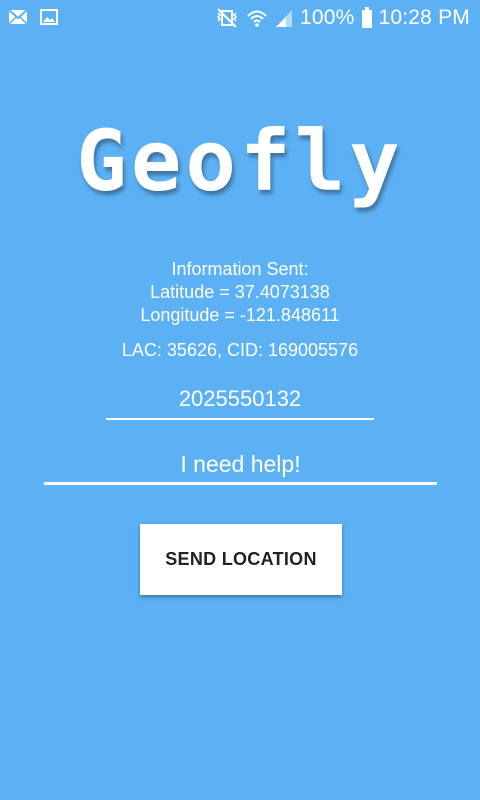 The image size is (480, 800). Describe the element at coordinates (240, 350) in the screenshot. I see `cell-info-text: LAC: 35626, CID: 169005576` at that location.